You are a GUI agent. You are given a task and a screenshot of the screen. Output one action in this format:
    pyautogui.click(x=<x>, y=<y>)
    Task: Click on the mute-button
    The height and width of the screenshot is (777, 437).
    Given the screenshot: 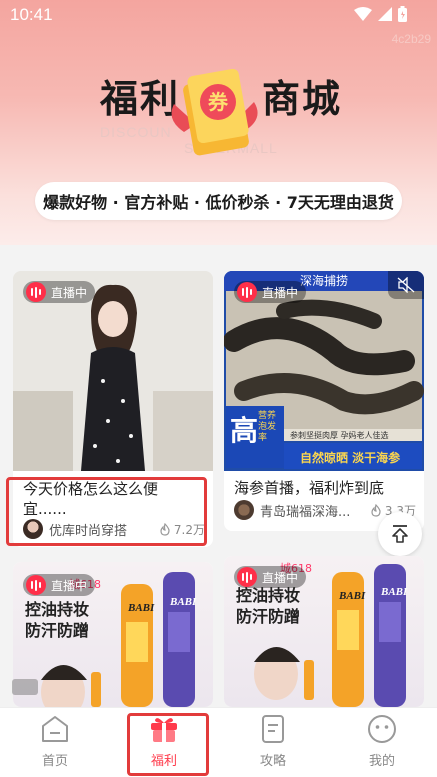 What is the action you would take?
    pyautogui.click(x=406, y=285)
    